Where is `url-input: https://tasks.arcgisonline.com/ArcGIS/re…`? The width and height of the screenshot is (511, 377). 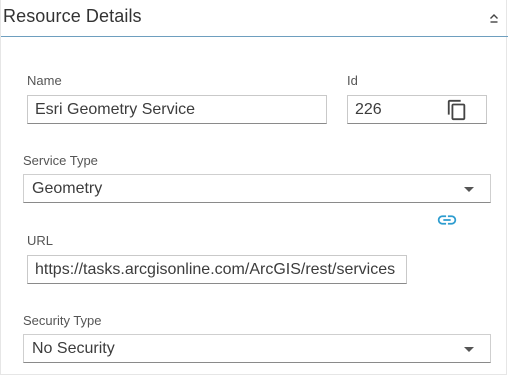
url-input: https://tasks.arcgisonline.com/ArcGIS/re… is located at coordinates (217, 269).